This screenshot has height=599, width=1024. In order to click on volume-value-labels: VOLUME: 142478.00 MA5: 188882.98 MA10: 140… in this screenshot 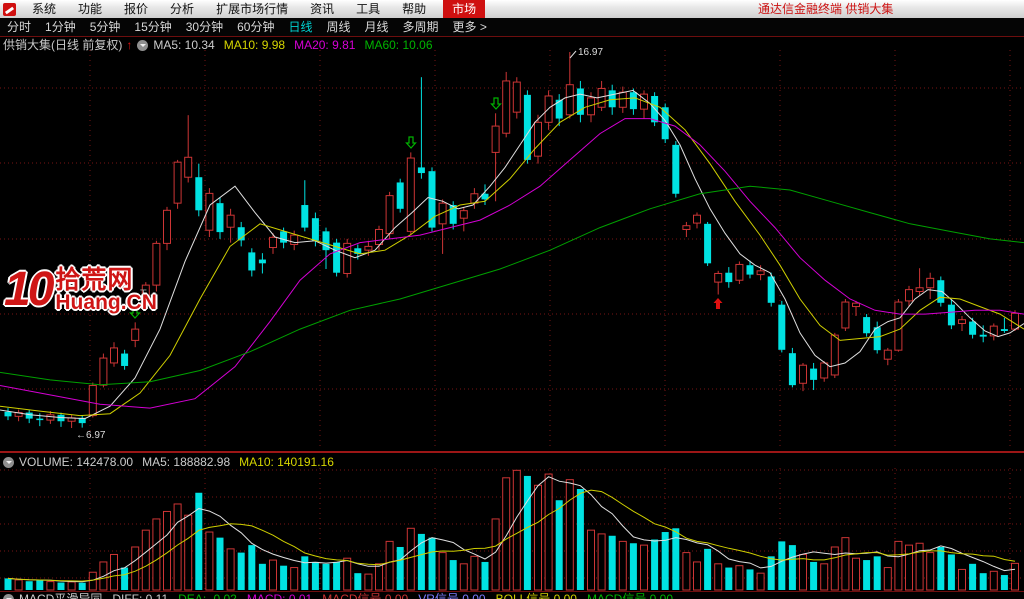, I will do `click(181, 462)`.